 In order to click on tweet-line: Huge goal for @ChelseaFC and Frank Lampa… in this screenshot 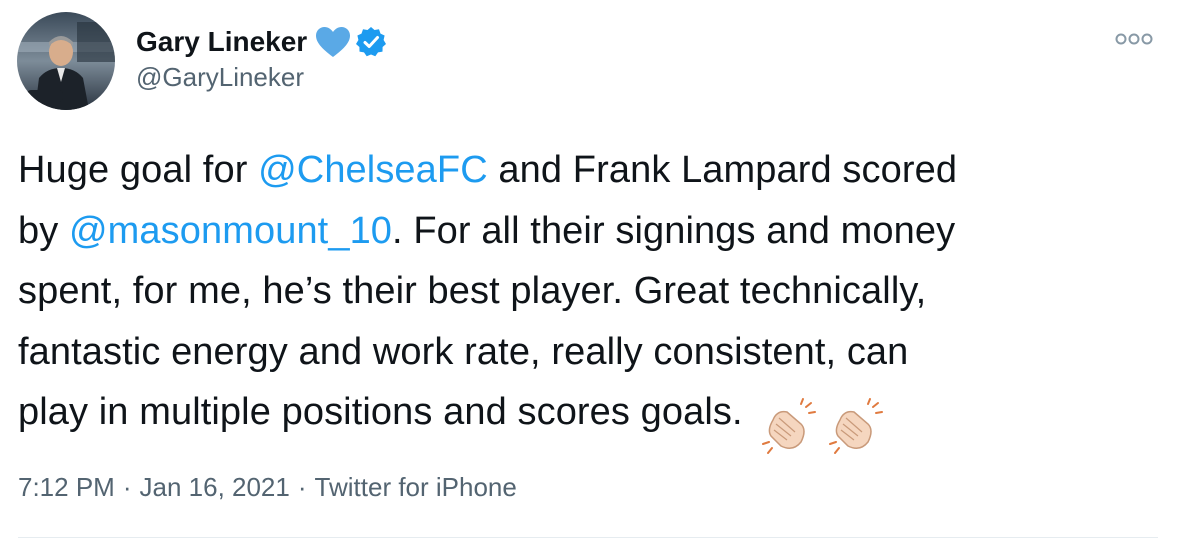, I will do `click(583, 170)`.